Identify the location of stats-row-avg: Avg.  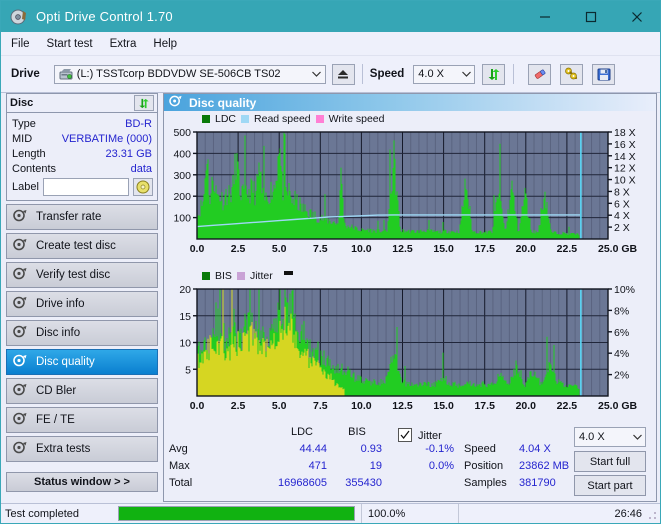
(178, 449).